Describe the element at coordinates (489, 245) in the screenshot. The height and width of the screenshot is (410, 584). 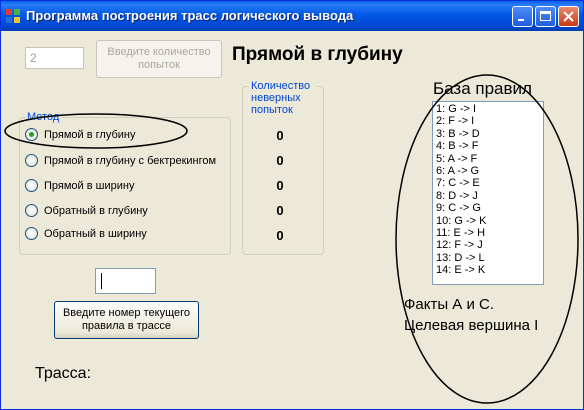
I see `list-item: 12: F -> J` at that location.